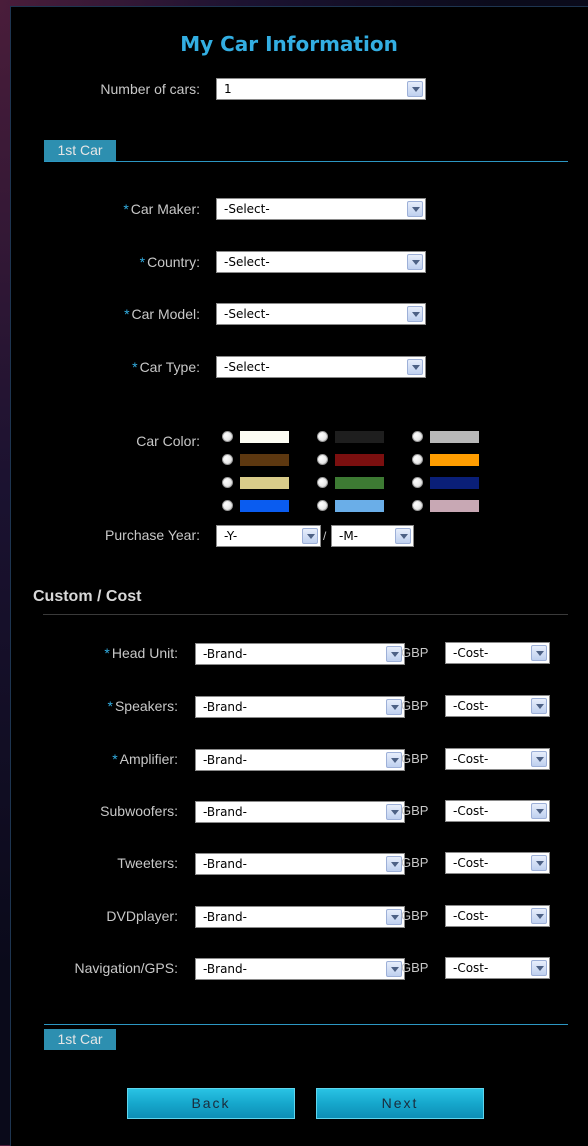 This screenshot has height=1146, width=588. Describe the element at coordinates (80, 150) in the screenshot. I see `tab-1st-car: 1st Car` at that location.